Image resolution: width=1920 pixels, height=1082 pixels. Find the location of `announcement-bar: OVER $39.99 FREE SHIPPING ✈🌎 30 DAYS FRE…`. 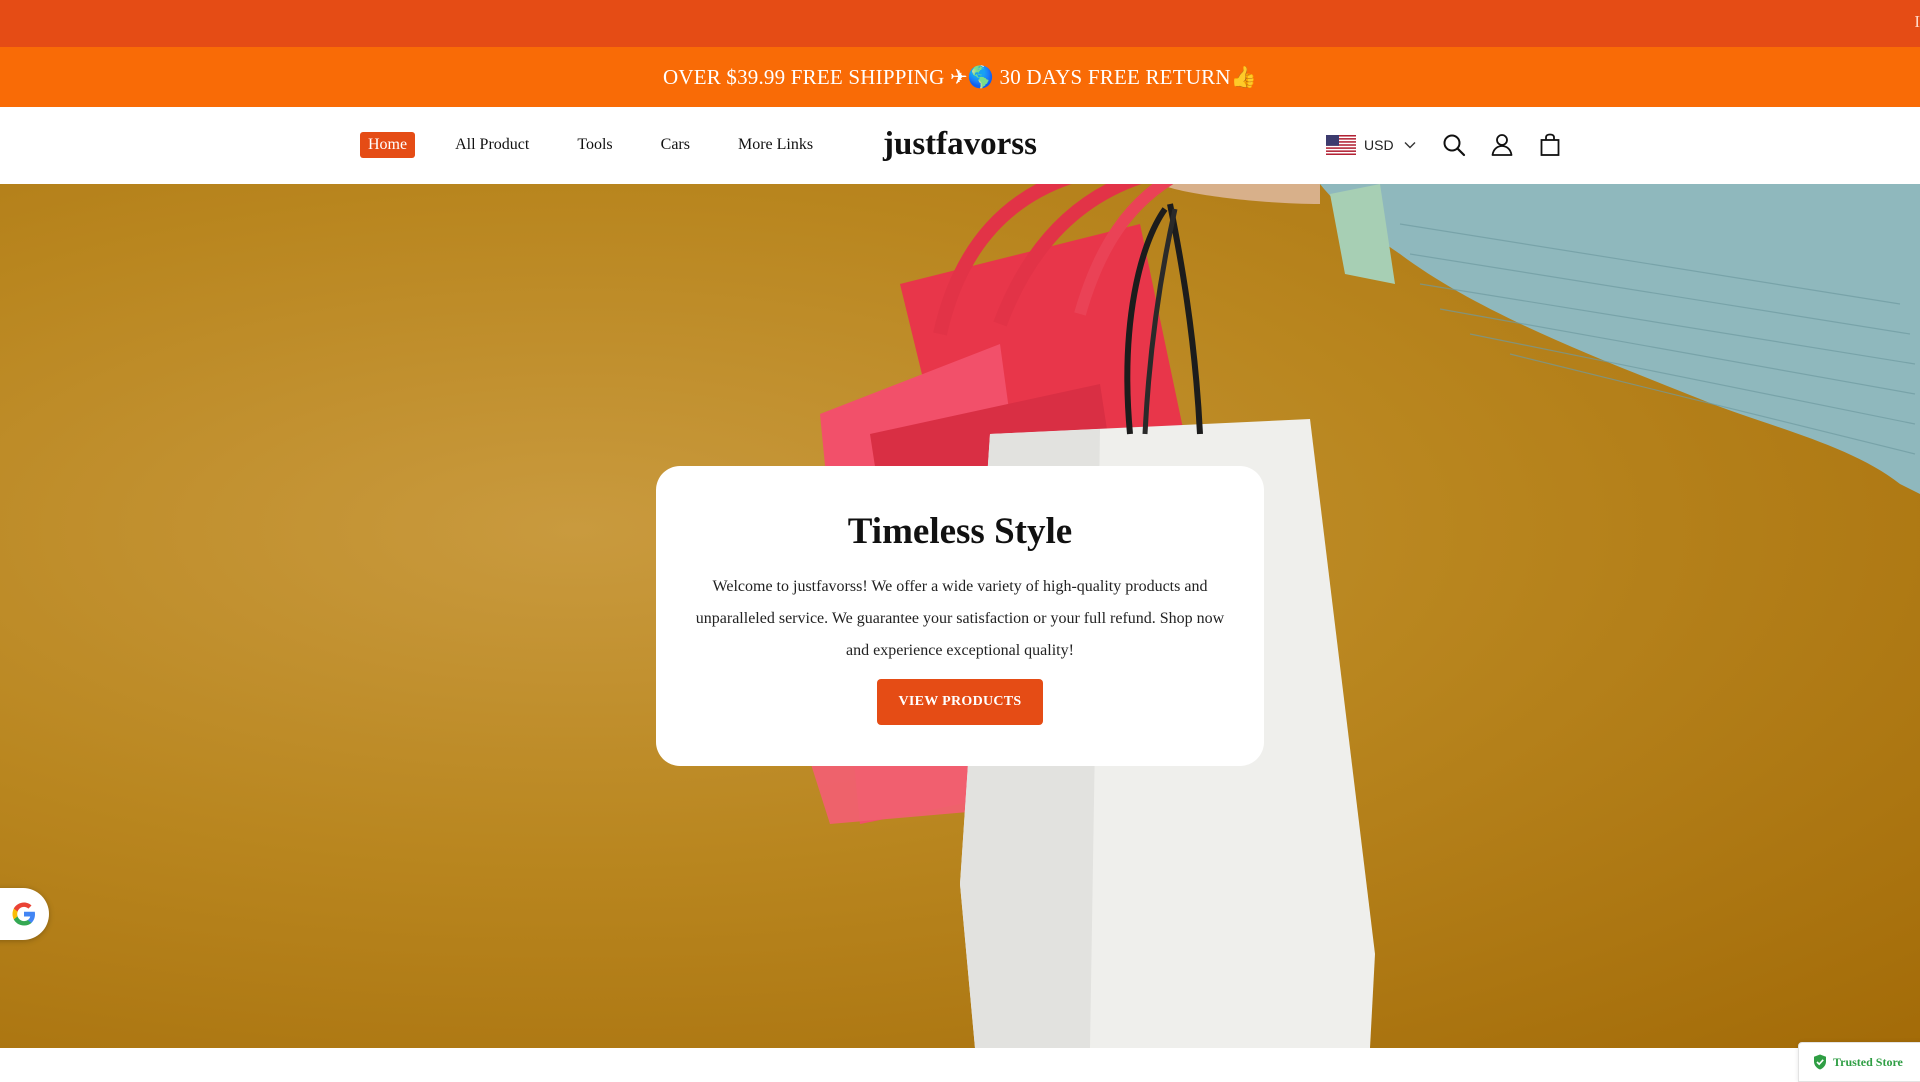

announcement-bar: OVER $39.99 FREE SHIPPING ✈🌎 30 DAYS FRE… is located at coordinates (960, 77).